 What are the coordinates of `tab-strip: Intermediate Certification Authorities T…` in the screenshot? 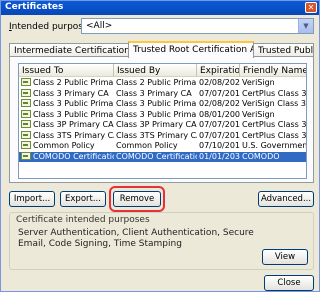 It's located at (161, 49).